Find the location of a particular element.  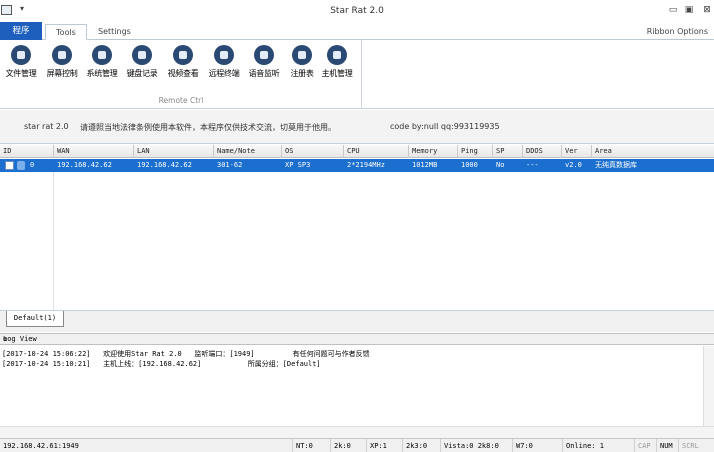

column-header-ddos: DDOS is located at coordinates (542, 151).